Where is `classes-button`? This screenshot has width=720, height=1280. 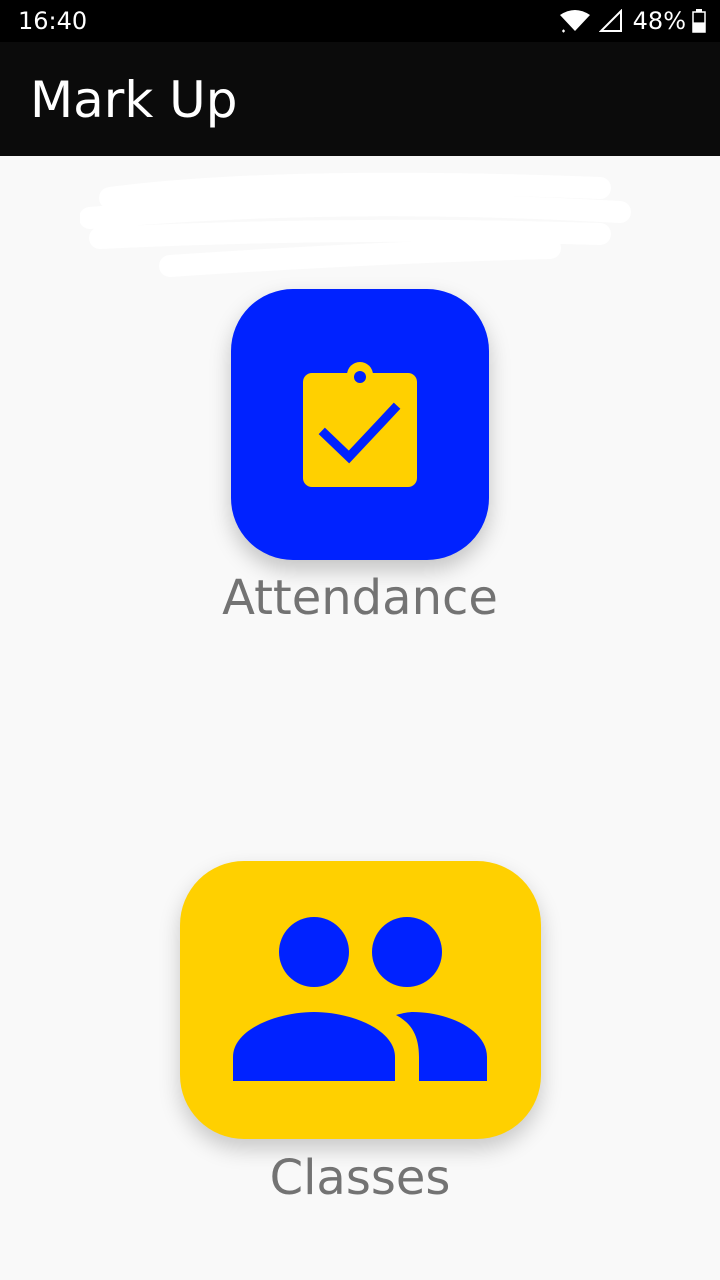
classes-button is located at coordinates (360, 1000).